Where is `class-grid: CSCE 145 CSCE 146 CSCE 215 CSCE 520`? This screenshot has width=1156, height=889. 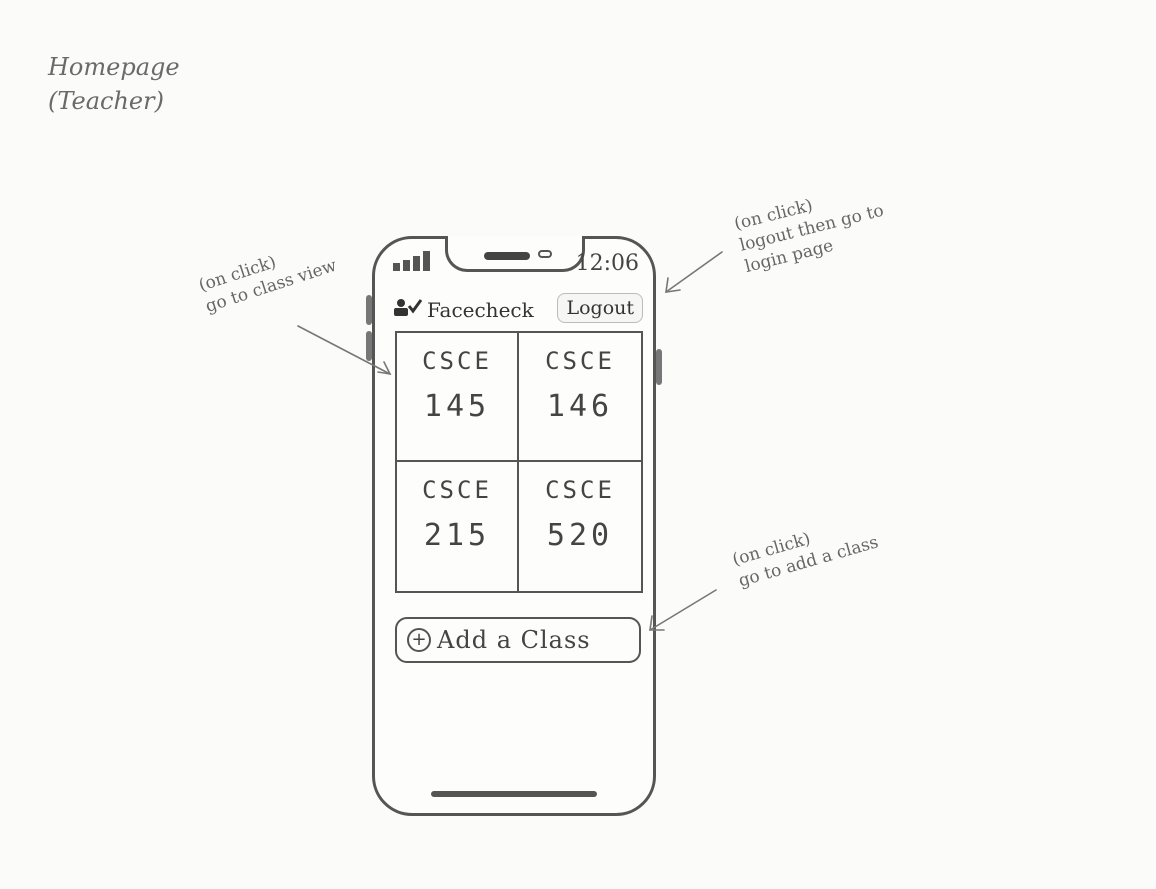 class-grid: CSCE 145 CSCE 146 CSCE 215 CSCE 520 is located at coordinates (519, 462).